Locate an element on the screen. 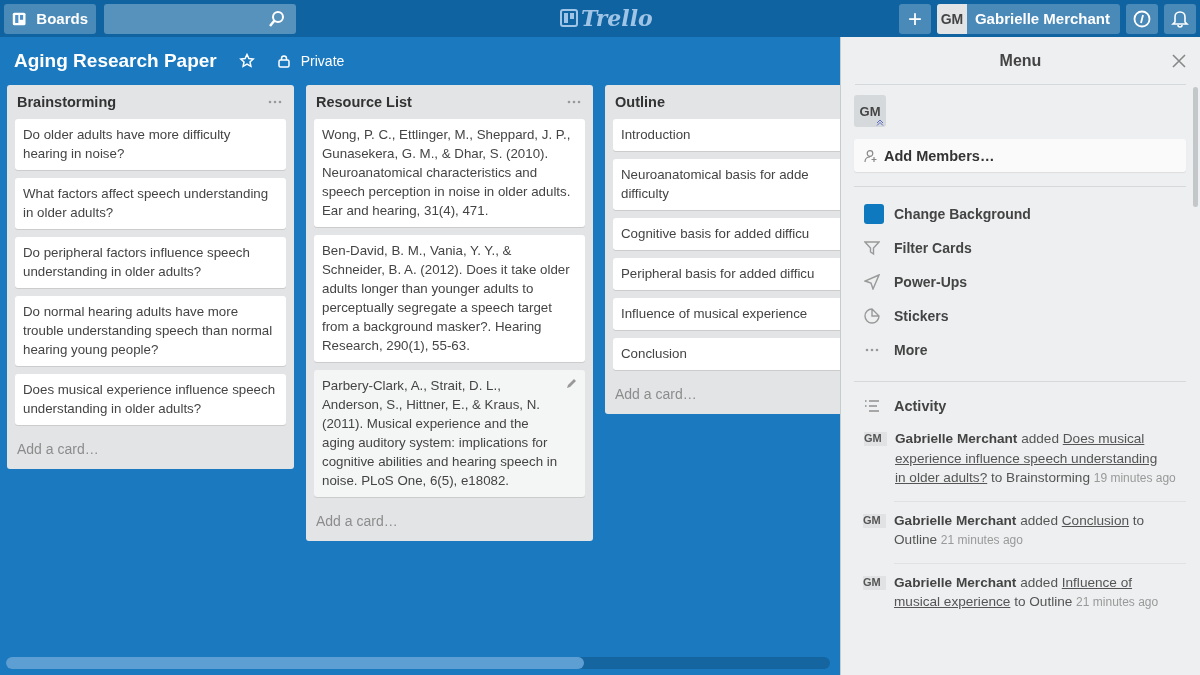  activity-icon is located at coordinates (872, 406).